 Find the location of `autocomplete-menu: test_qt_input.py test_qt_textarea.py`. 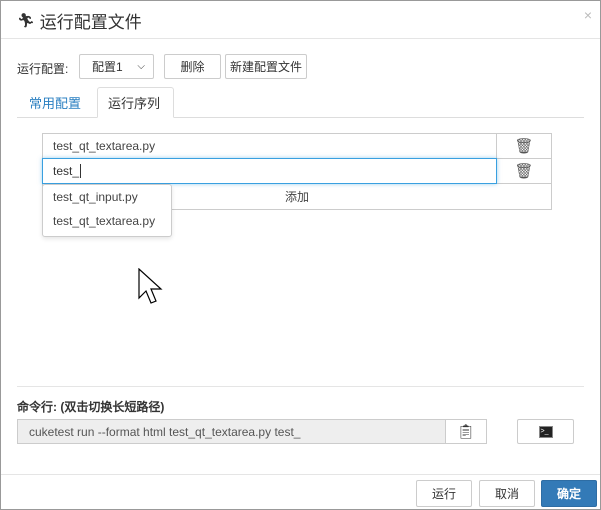

autocomplete-menu: test_qt_input.py test_qt_textarea.py is located at coordinates (107, 210).